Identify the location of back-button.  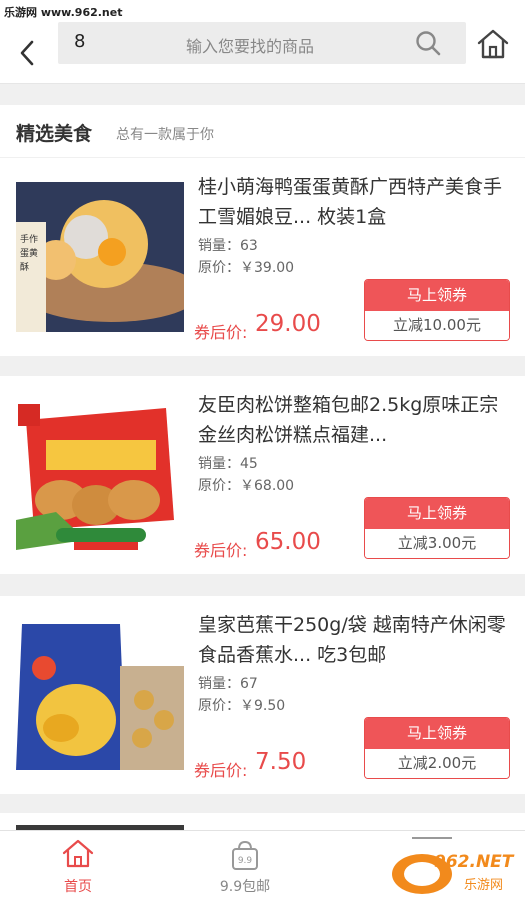
(29, 53).